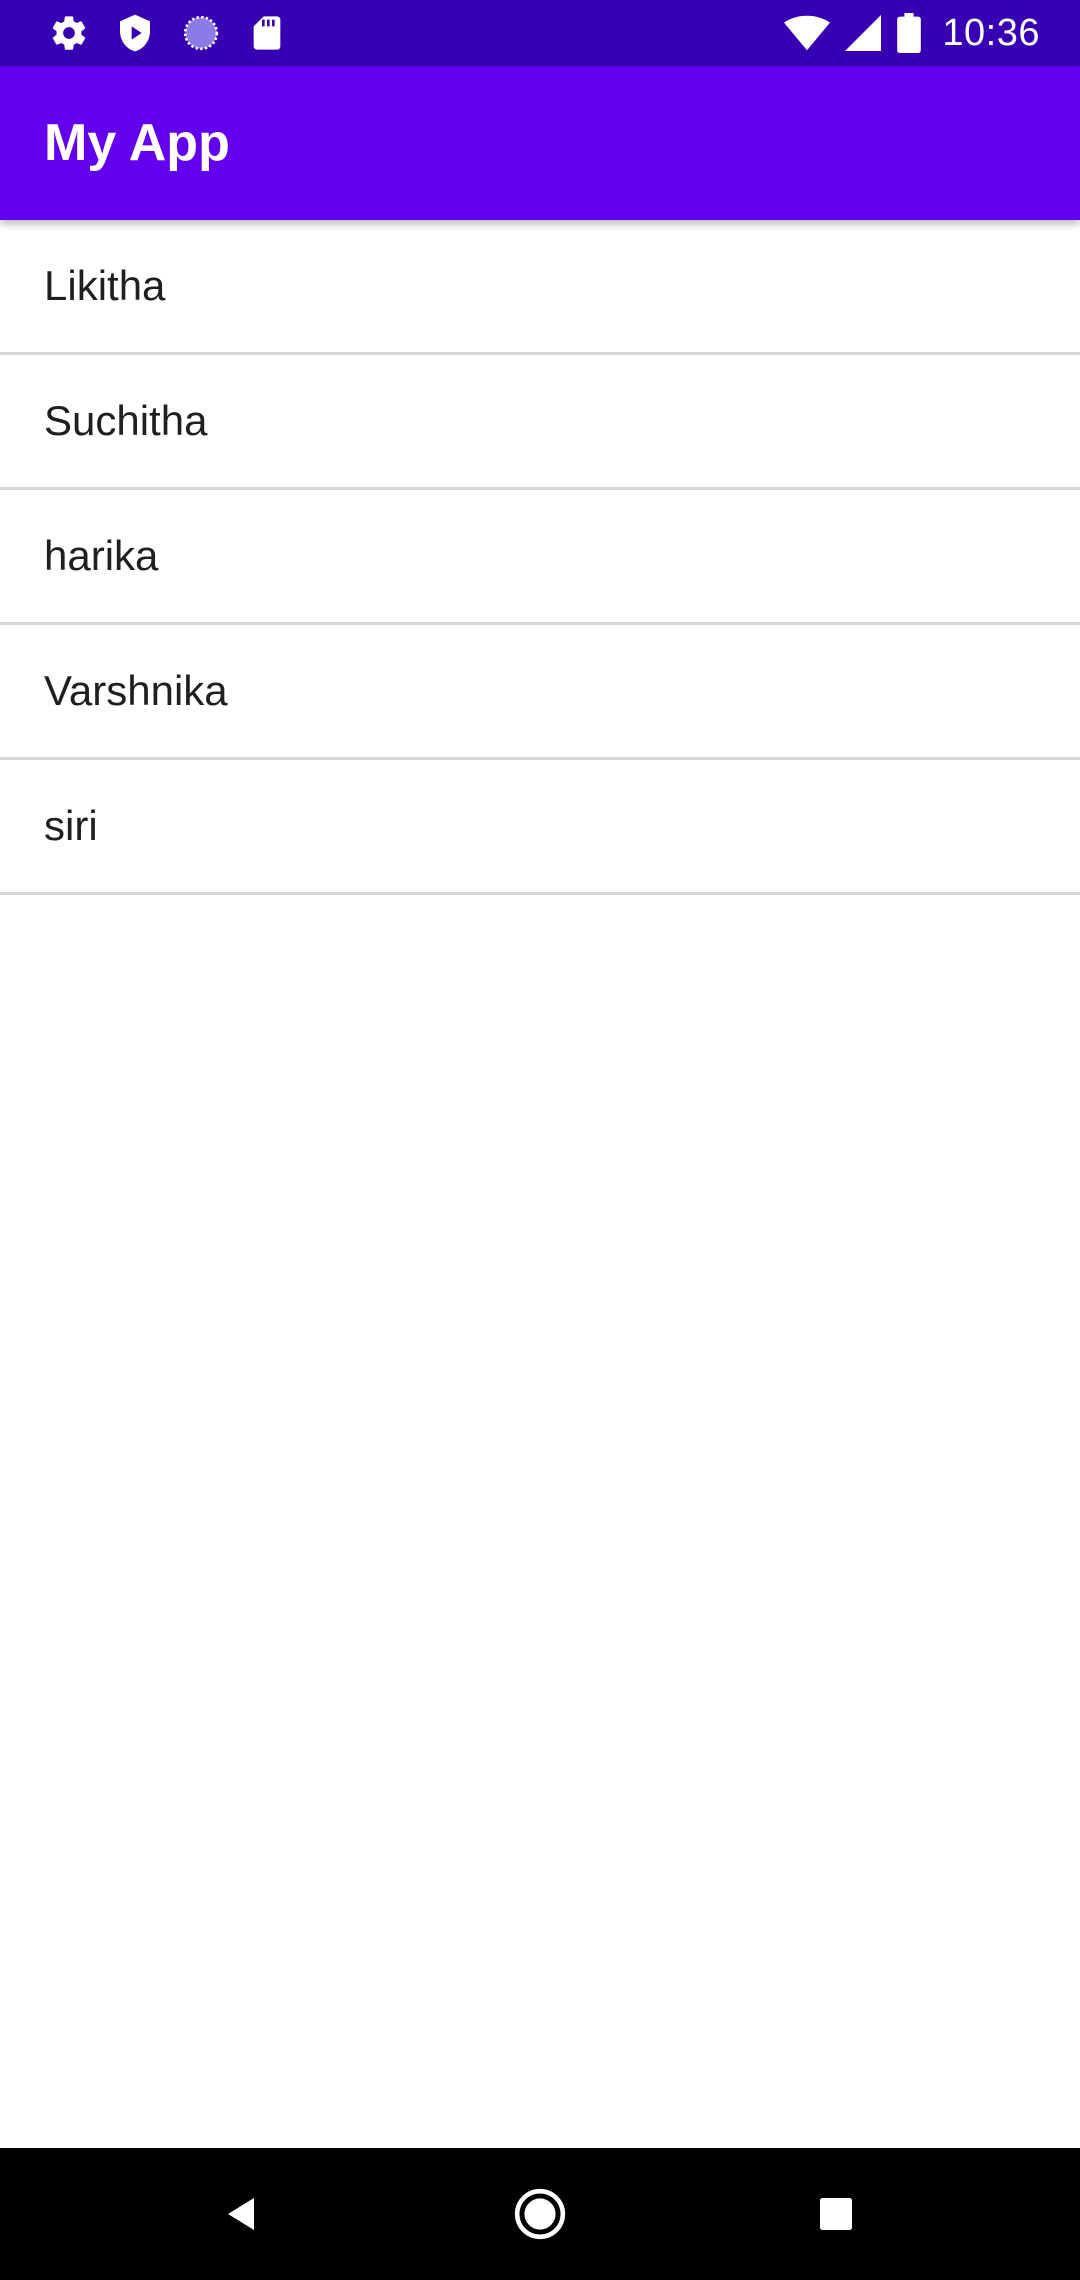  I want to click on back-icon, so click(241, 2214).